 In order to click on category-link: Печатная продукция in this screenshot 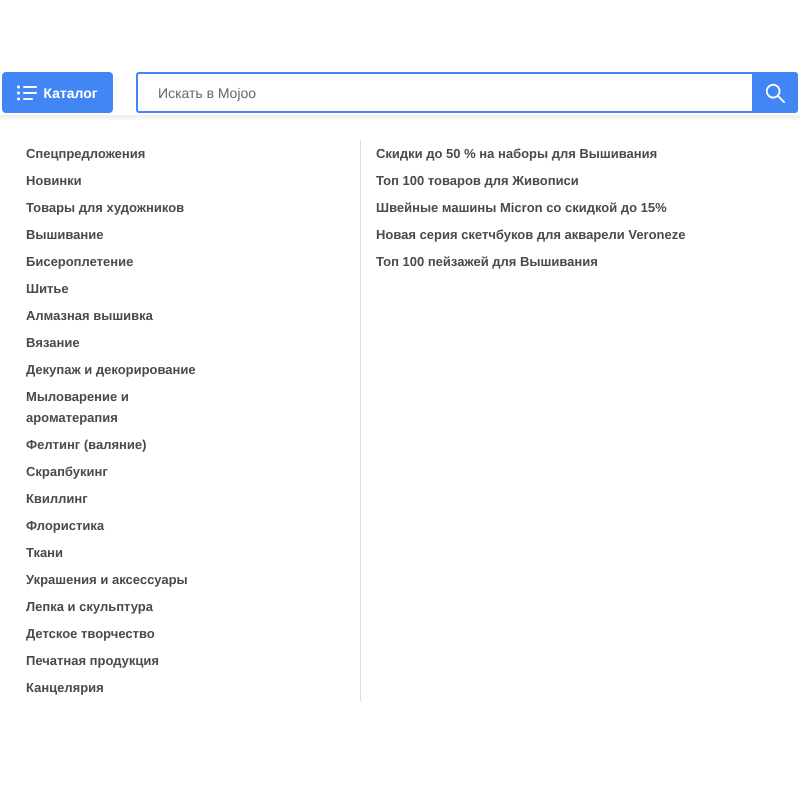, I will do `click(92, 660)`.